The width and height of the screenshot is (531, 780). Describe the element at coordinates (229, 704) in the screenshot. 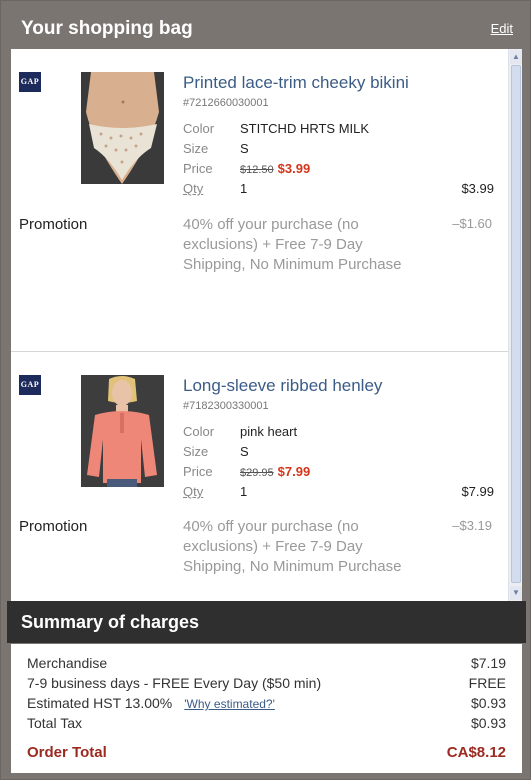

I see `why-estimated-link: 'Why estimated?'` at that location.